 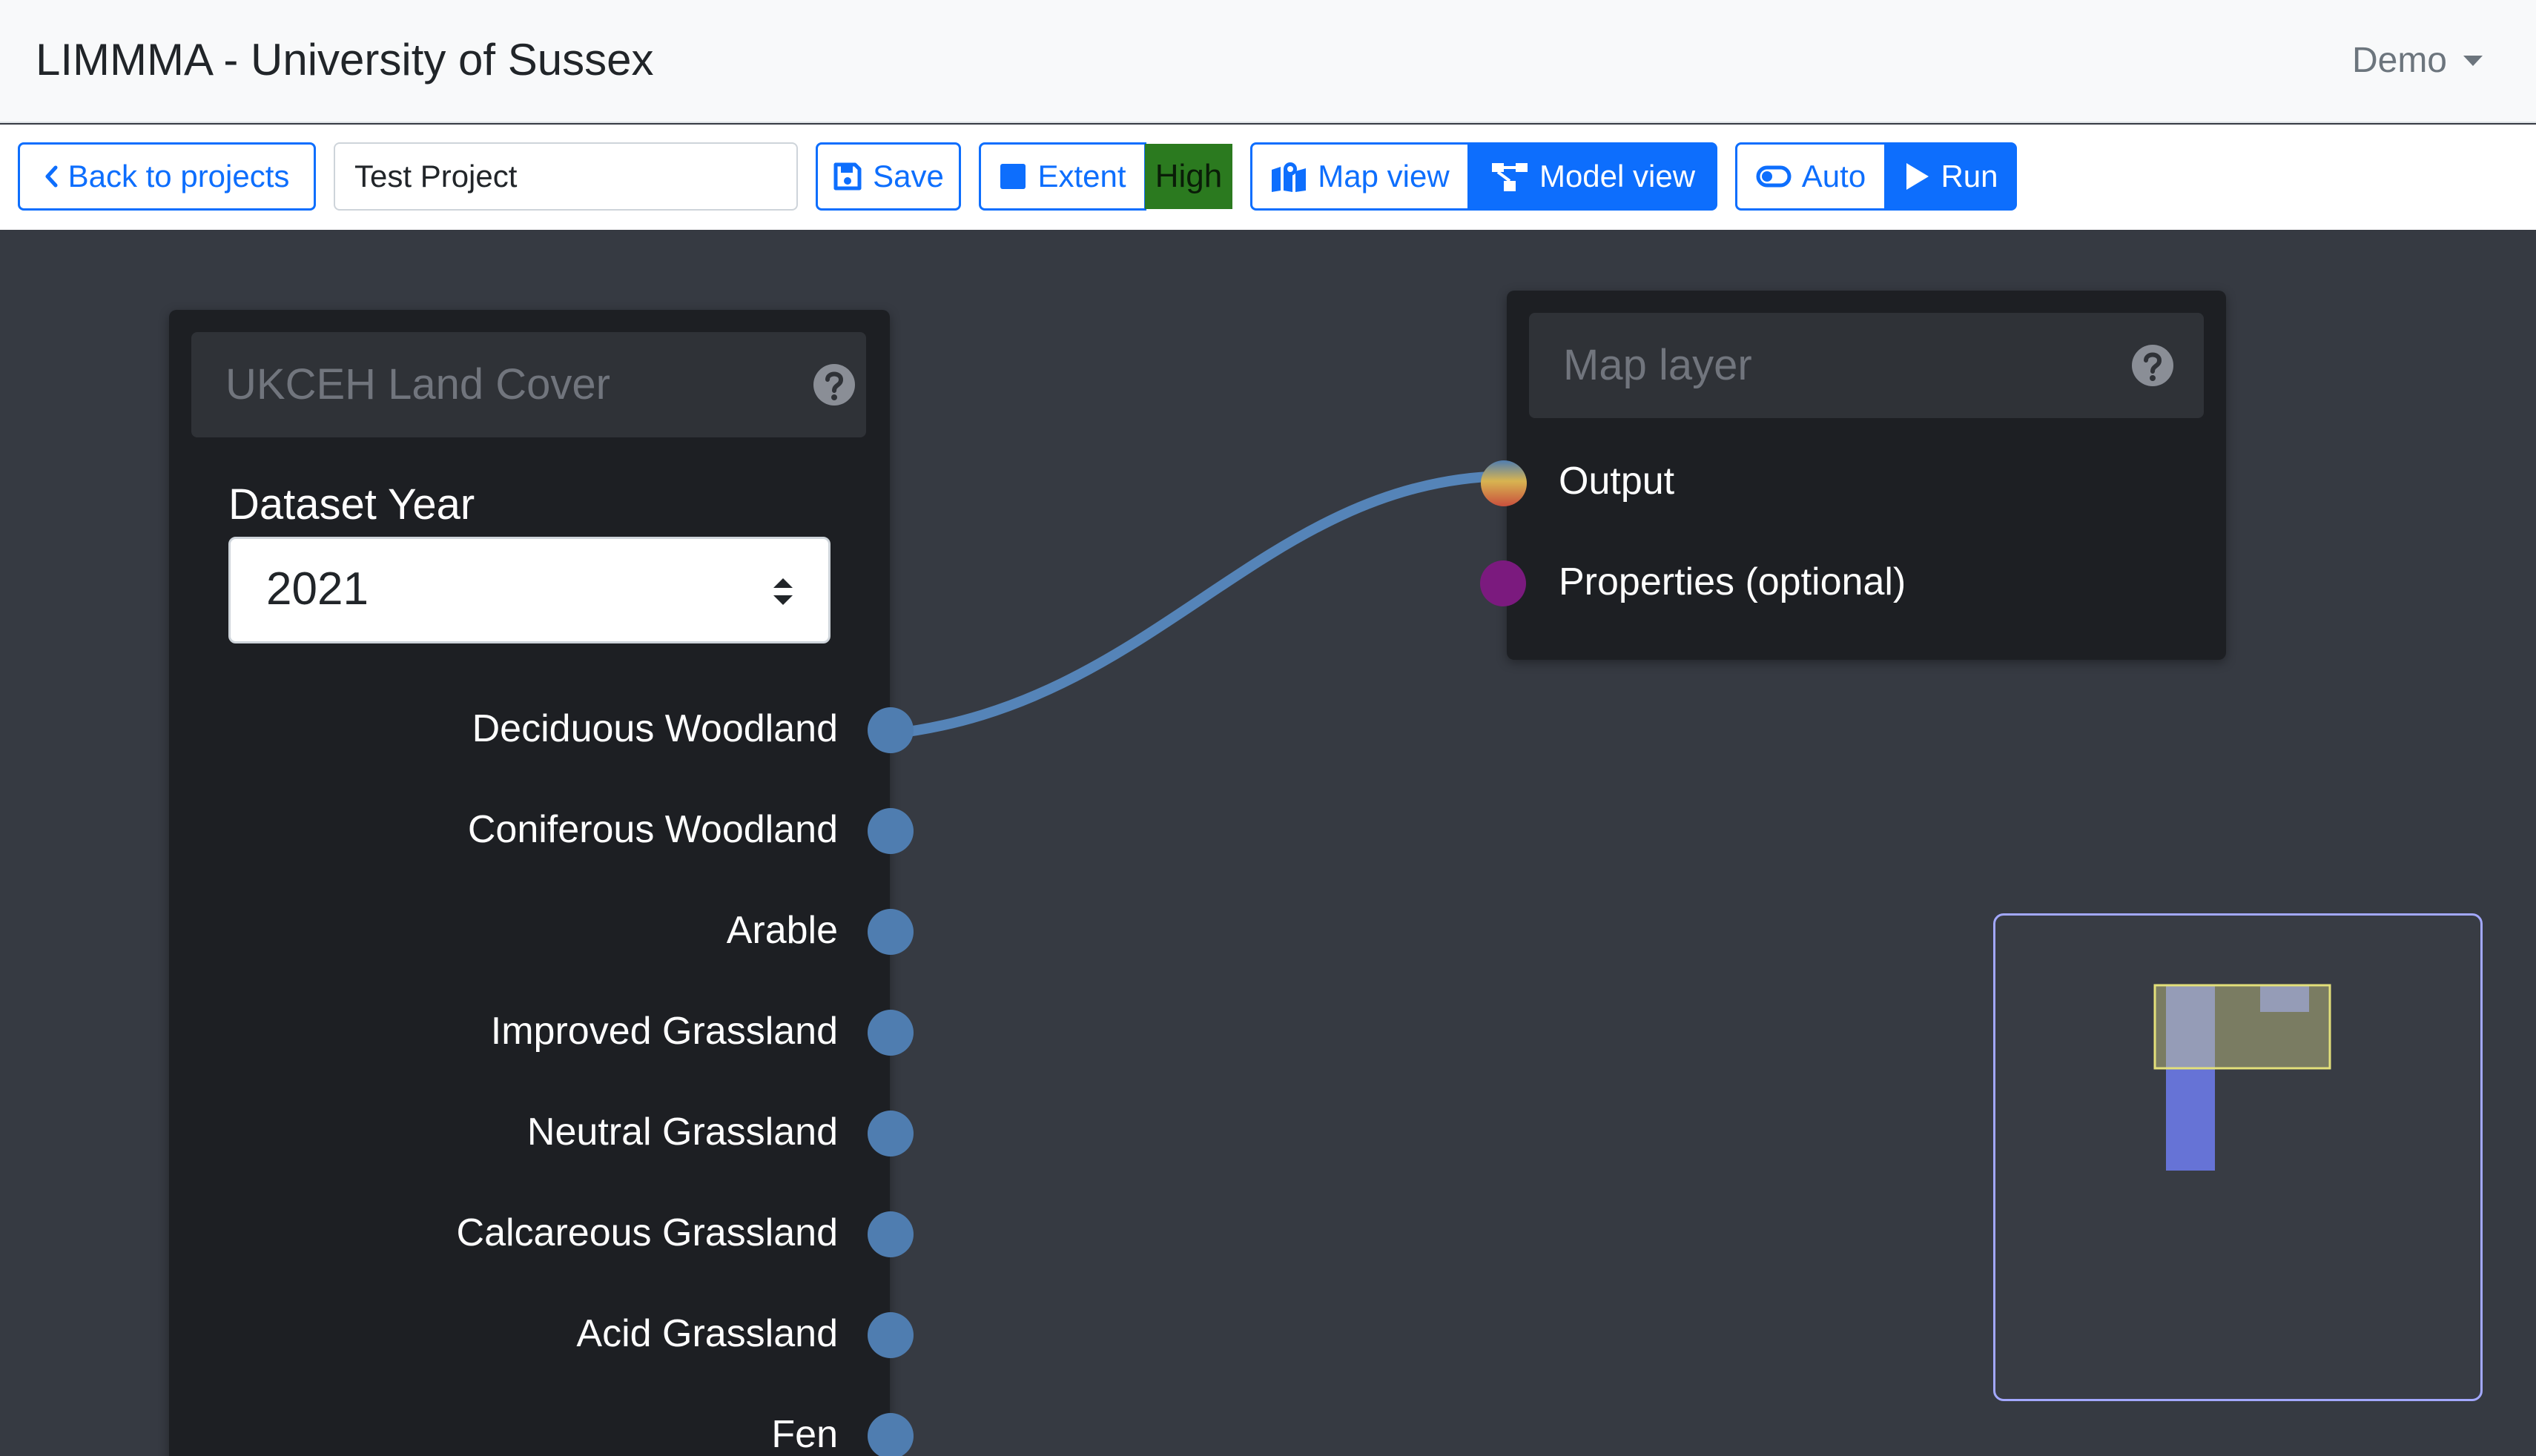 I want to click on map-layer-node-header: Map layer, so click(x=1867, y=366).